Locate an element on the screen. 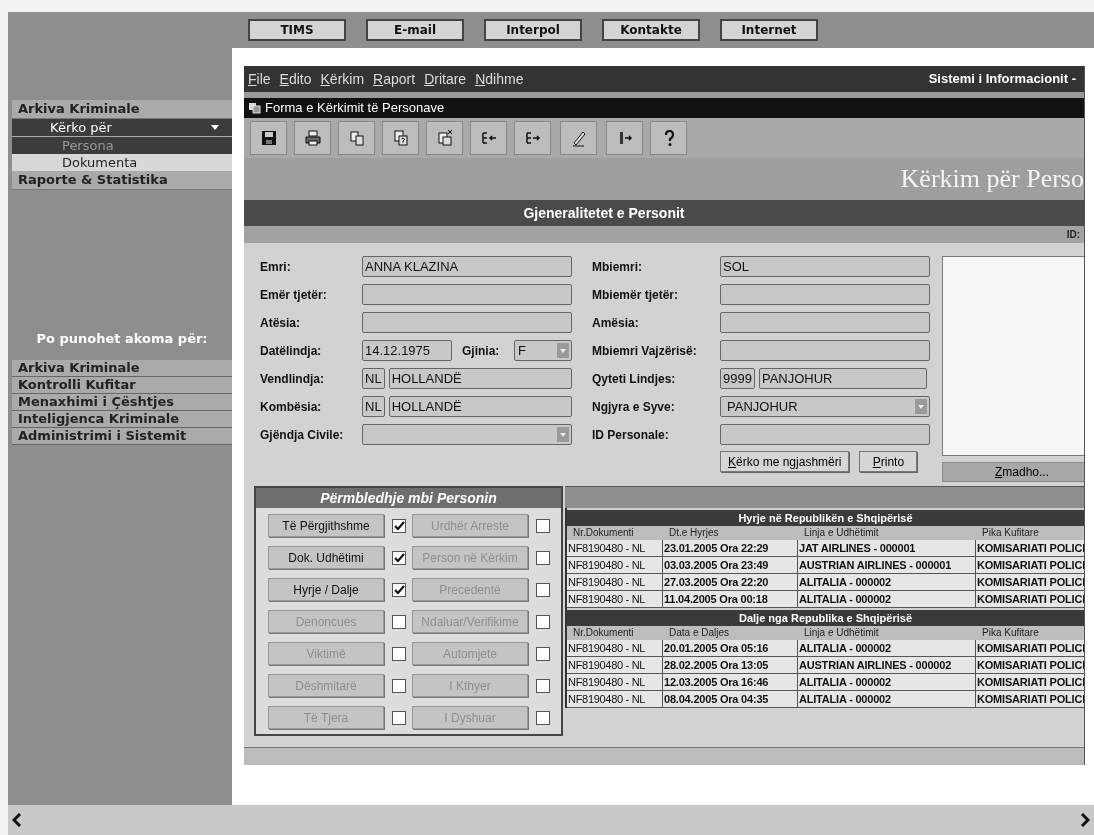  field-label: Amësia: is located at coordinates (615, 323).